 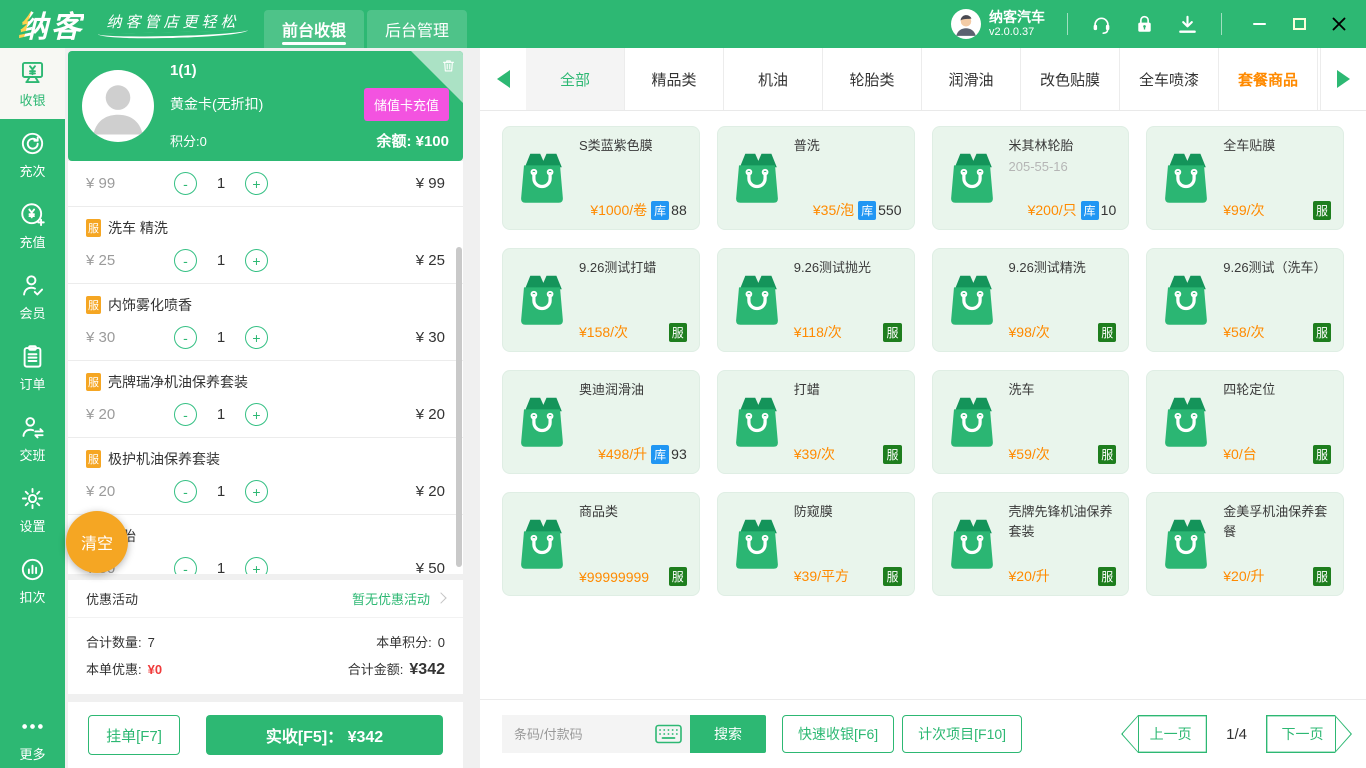 I want to click on product-card: 9.26测试（洗车） ¥58/次 服, so click(x=1245, y=300).